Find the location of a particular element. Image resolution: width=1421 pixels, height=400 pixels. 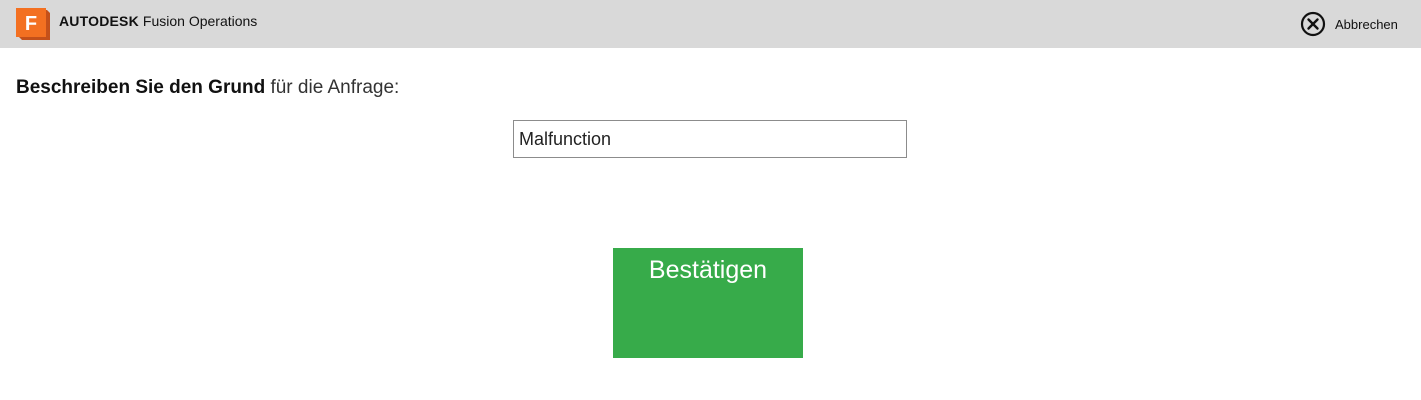

fusion-logo-icon: F is located at coordinates (33, 24).